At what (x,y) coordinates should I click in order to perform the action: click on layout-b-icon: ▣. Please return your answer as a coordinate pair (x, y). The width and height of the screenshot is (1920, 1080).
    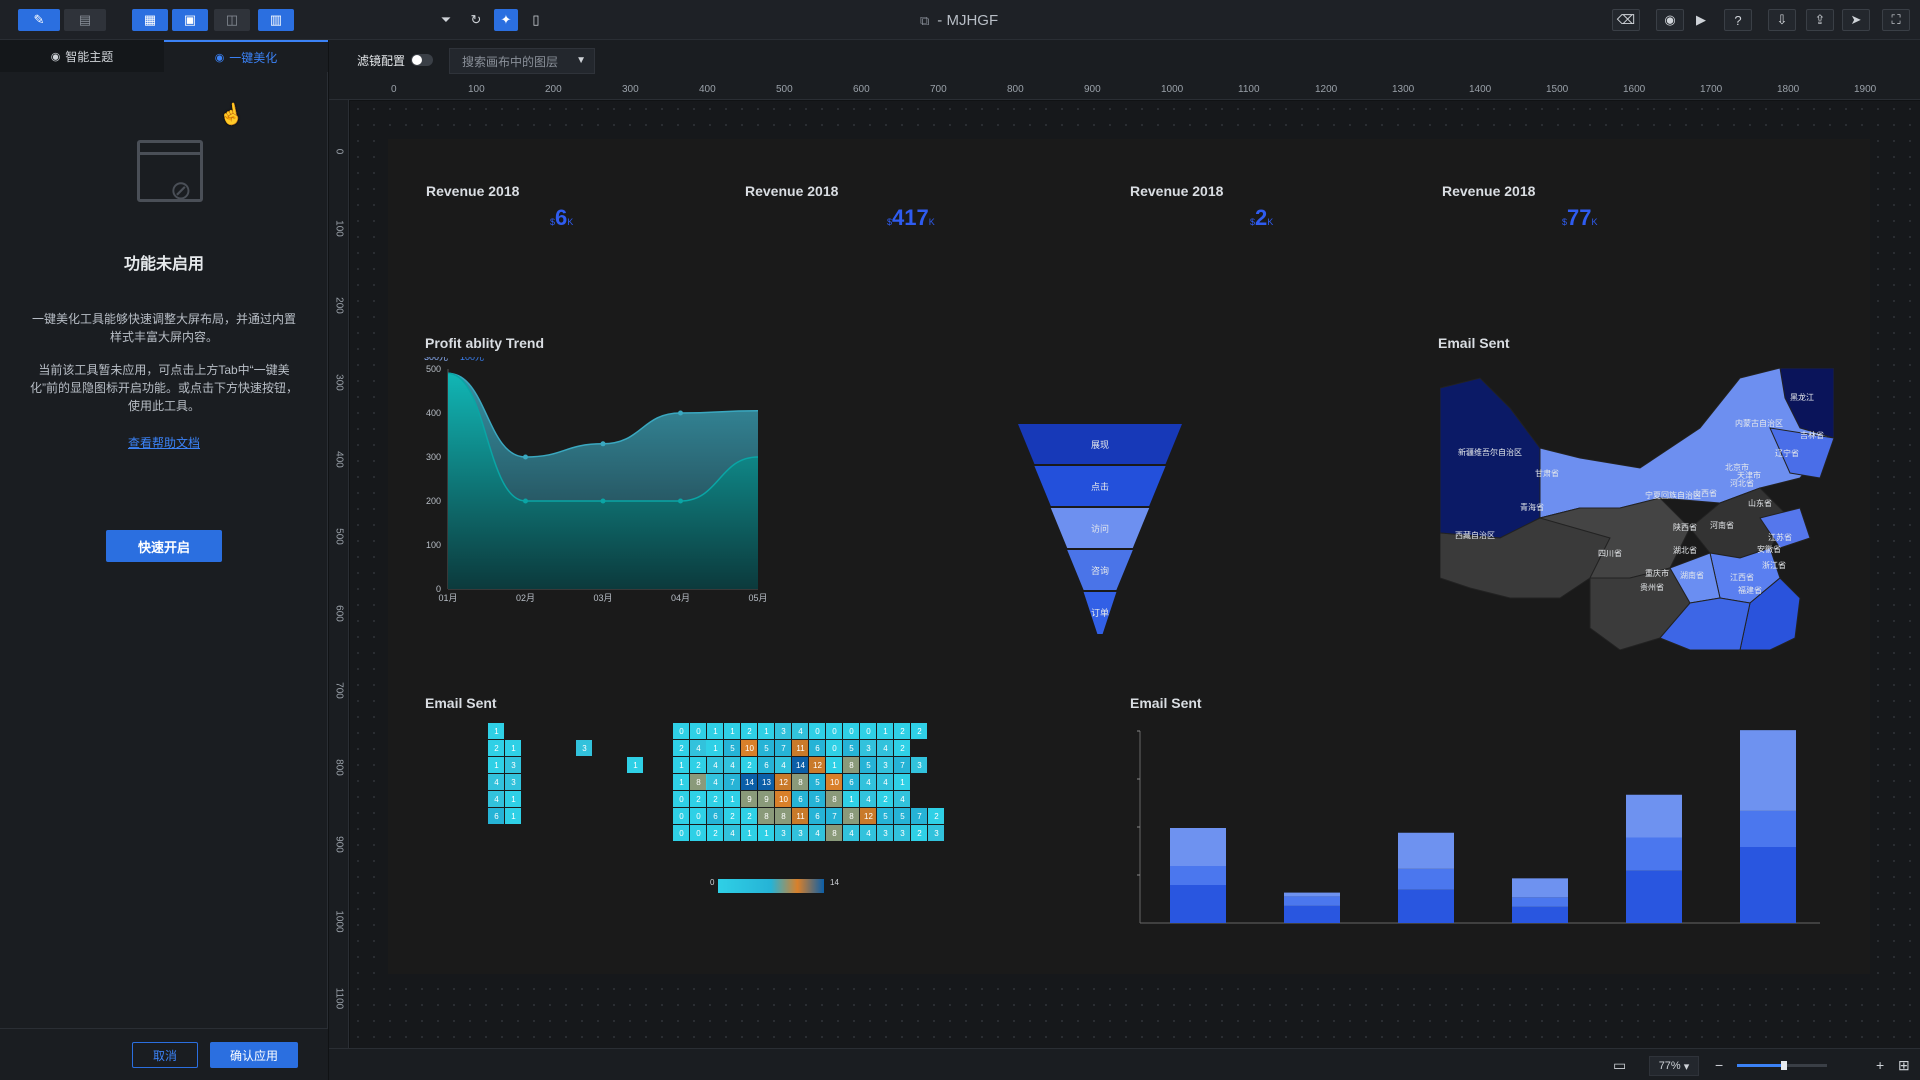
    Looking at the image, I should click on (190, 19).